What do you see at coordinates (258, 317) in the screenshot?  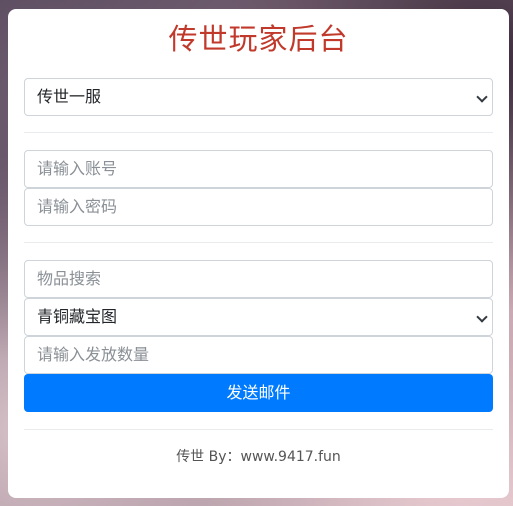 I see `item-select: 青铜藏宝图` at bounding box center [258, 317].